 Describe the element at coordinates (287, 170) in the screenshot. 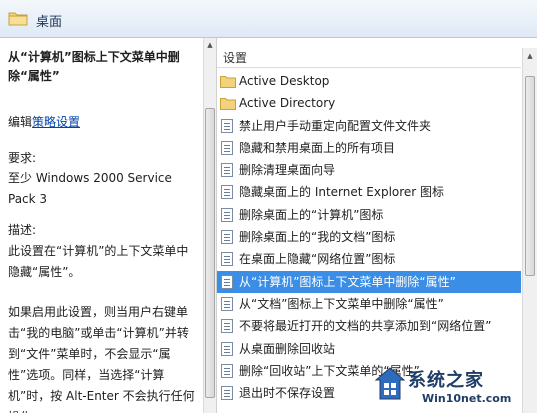

I see `list-item-label: 删除清理桌面向导` at that location.